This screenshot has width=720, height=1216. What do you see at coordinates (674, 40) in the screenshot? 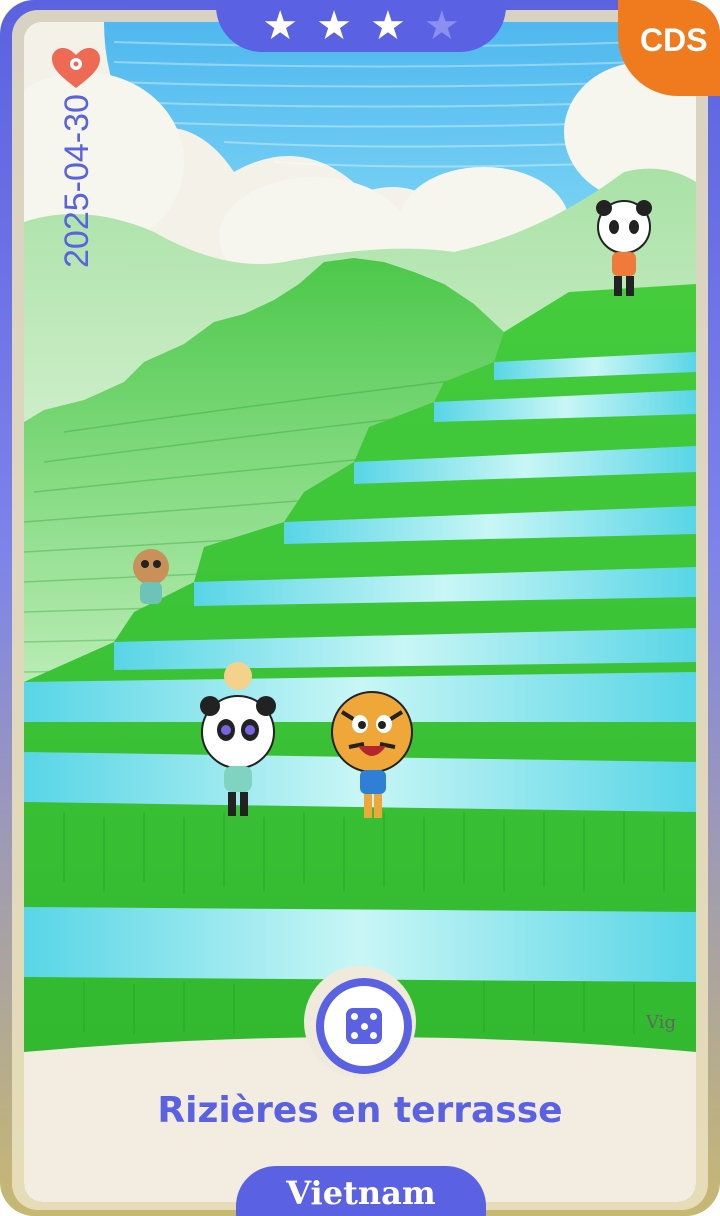
I see `badge-label: CDS` at bounding box center [674, 40].